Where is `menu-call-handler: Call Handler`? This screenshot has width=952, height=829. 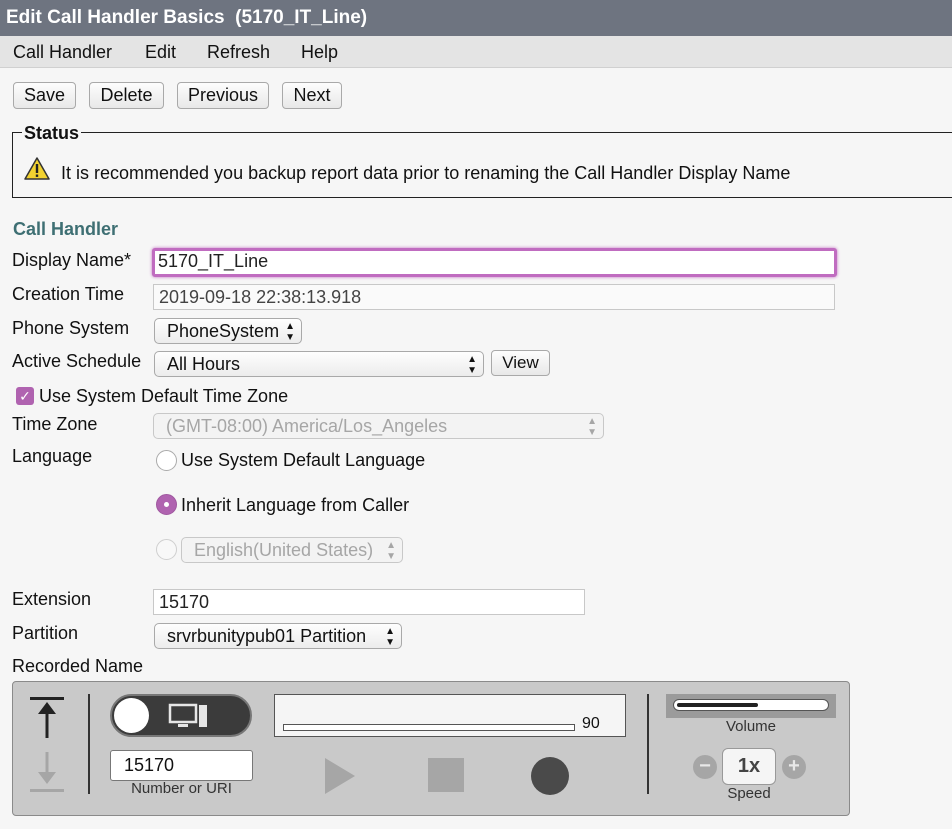 menu-call-handler: Call Handler is located at coordinates (62, 52).